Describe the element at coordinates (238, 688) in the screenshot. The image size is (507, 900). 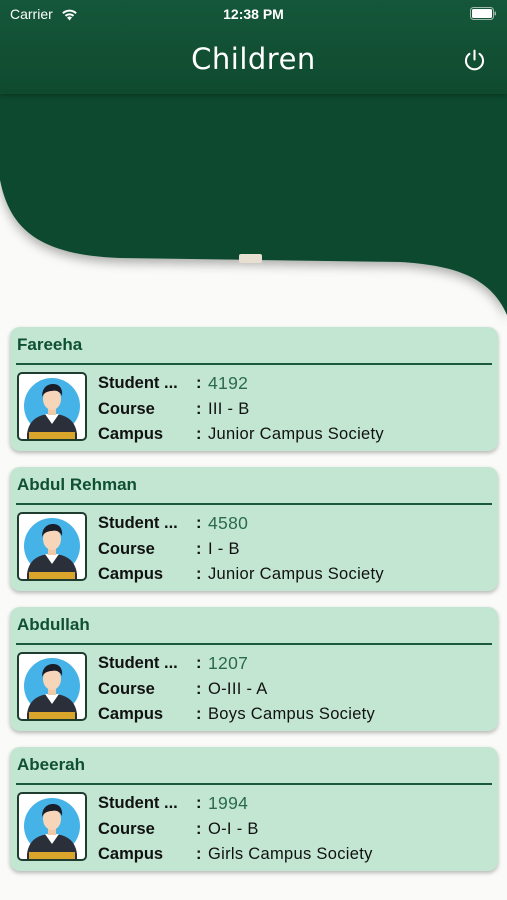
I see `course-value: O-III - A` at that location.